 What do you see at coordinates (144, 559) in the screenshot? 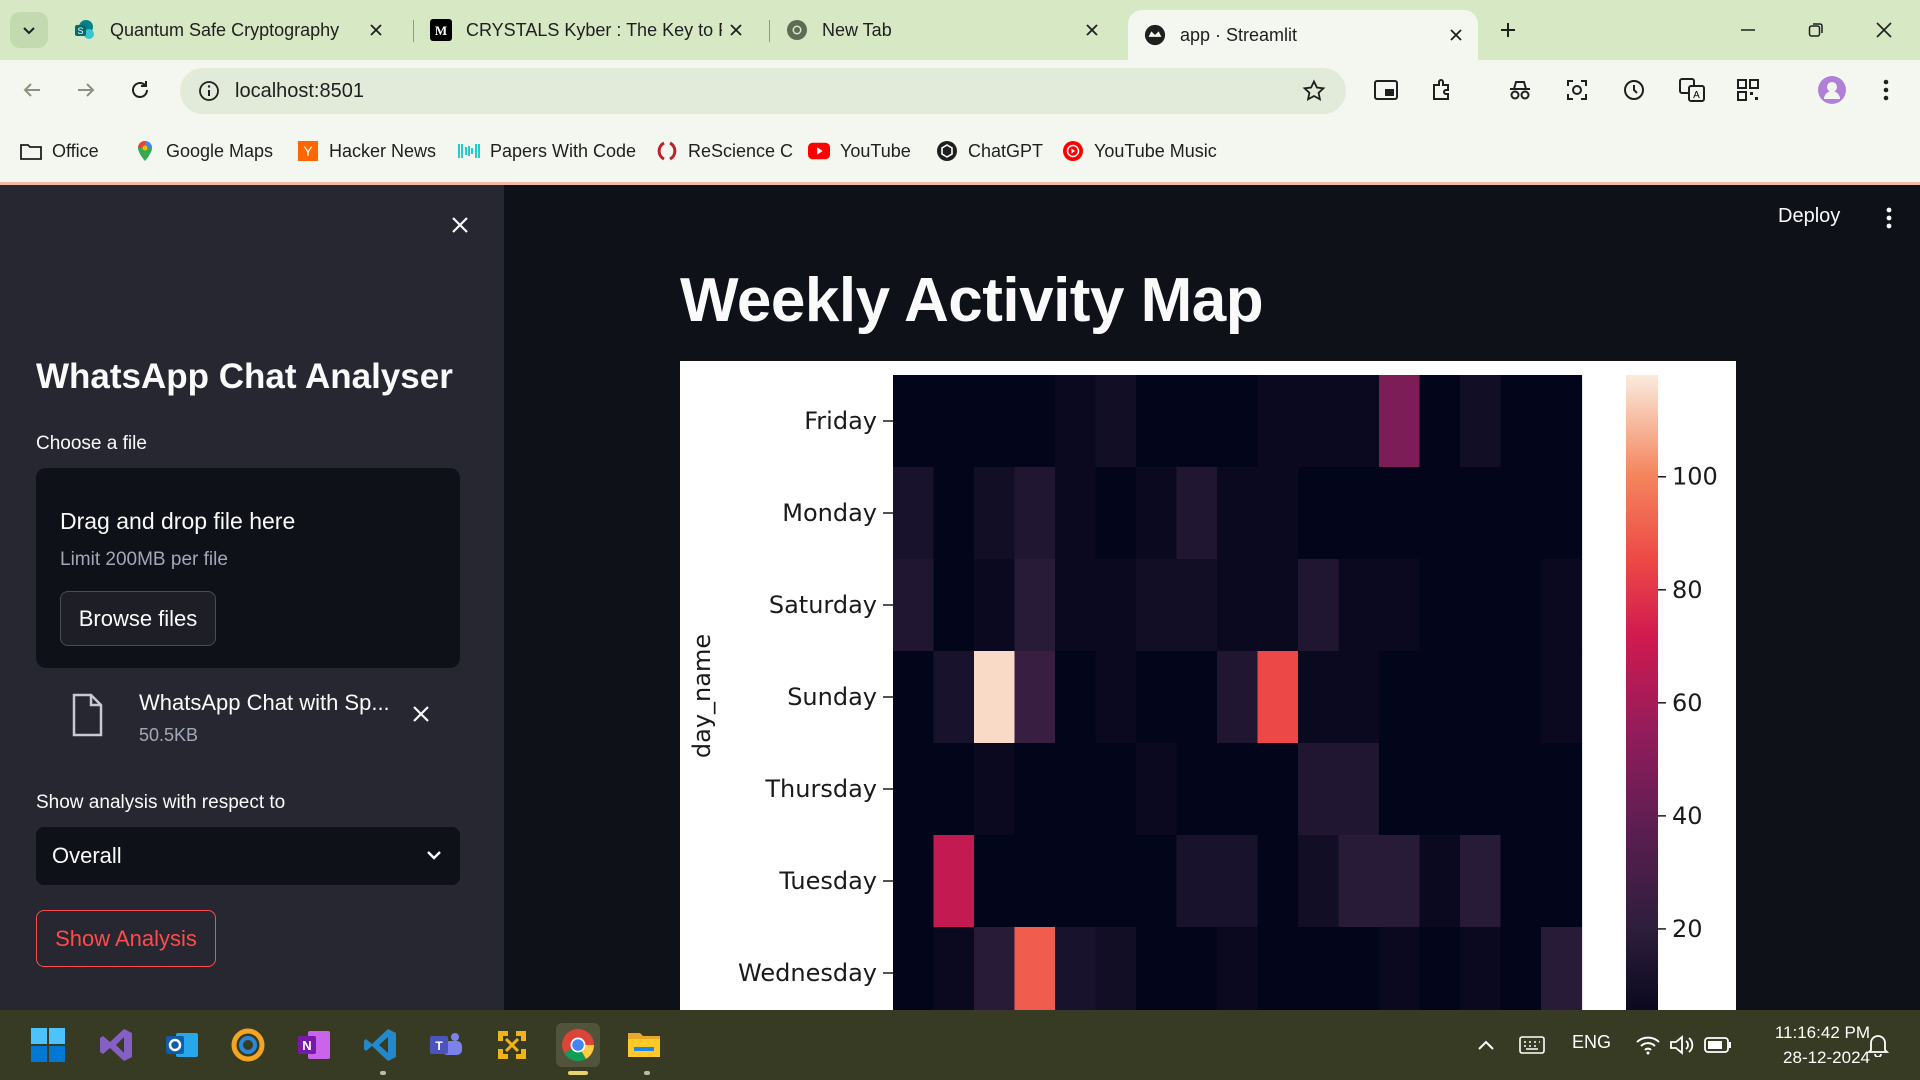
I see `dropzone-limit: Limit 200MB per file` at bounding box center [144, 559].